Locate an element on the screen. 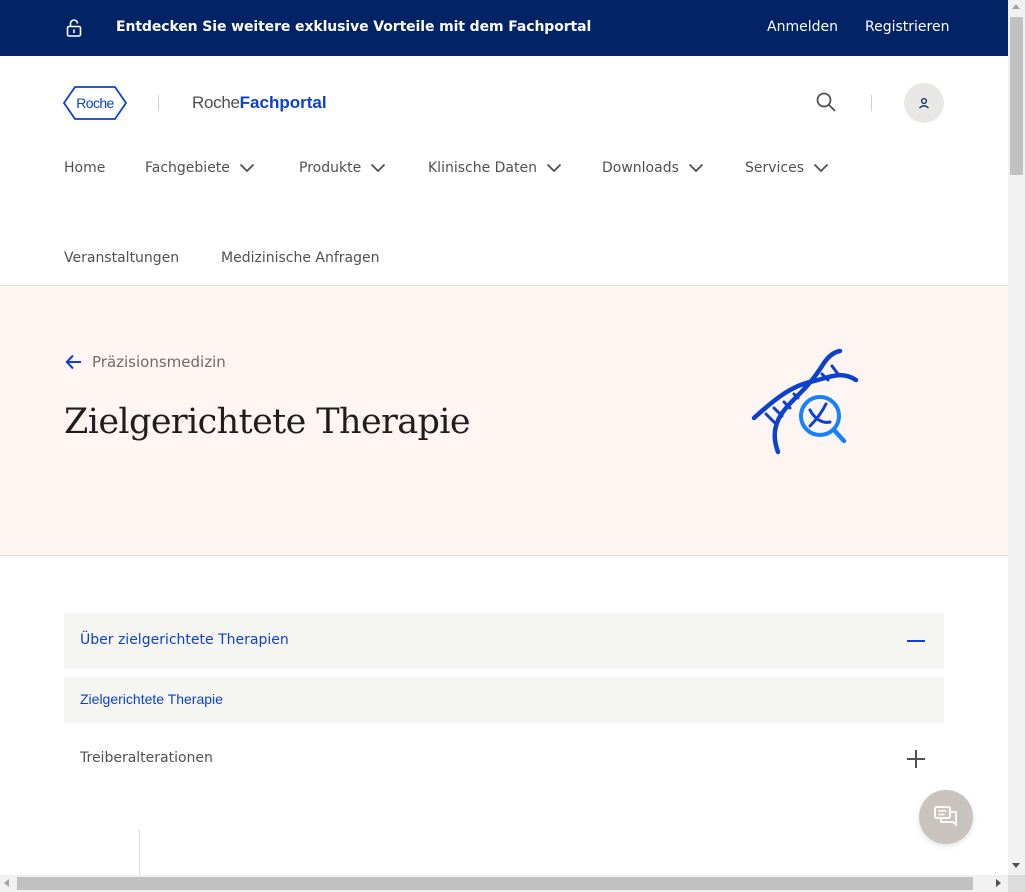 This screenshot has height=892, width=1025. login-link: Anmelden is located at coordinates (802, 27).